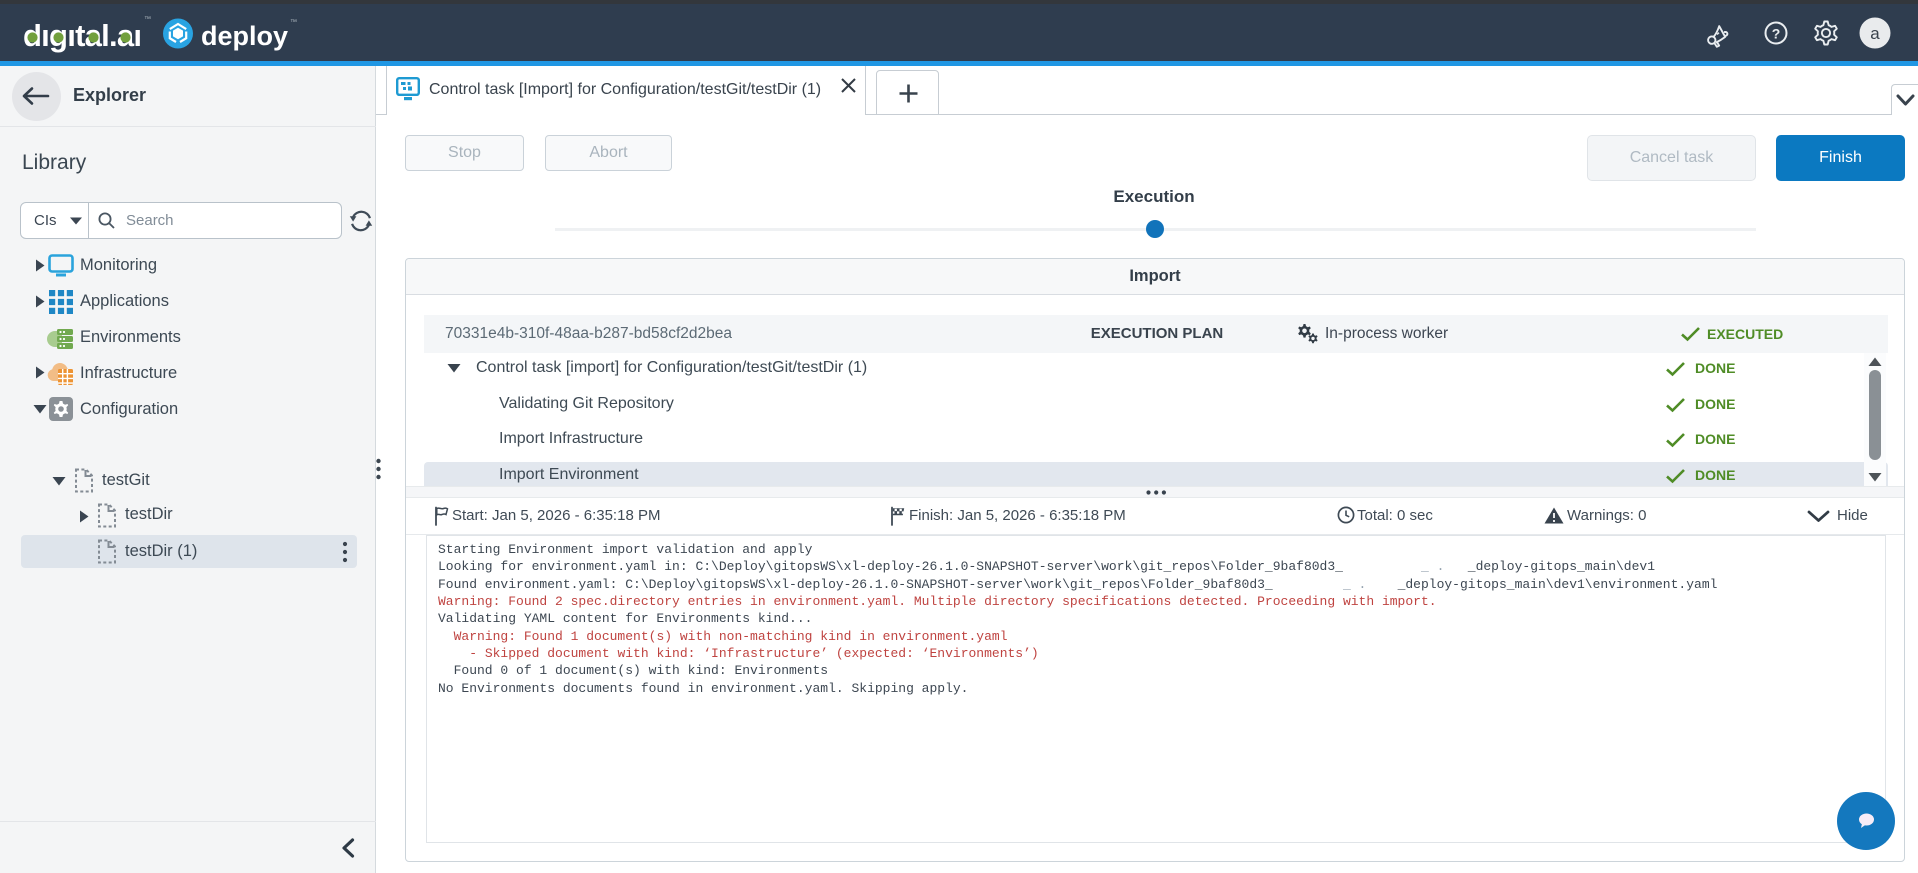 The height and width of the screenshot is (873, 1918). Describe the element at coordinates (1875, 33) in the screenshot. I see `svg-text: a` at that location.